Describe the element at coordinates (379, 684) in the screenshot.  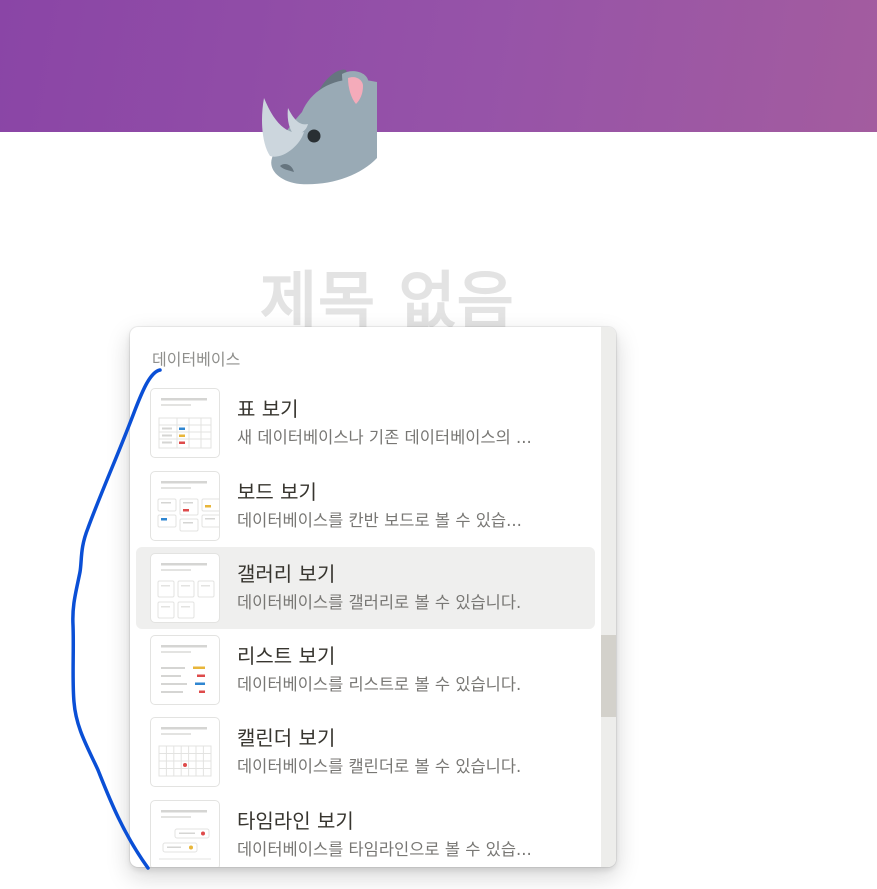
I see `menu-item-description: 데이터베이스를 리스트로 볼 수 있습니다.` at that location.